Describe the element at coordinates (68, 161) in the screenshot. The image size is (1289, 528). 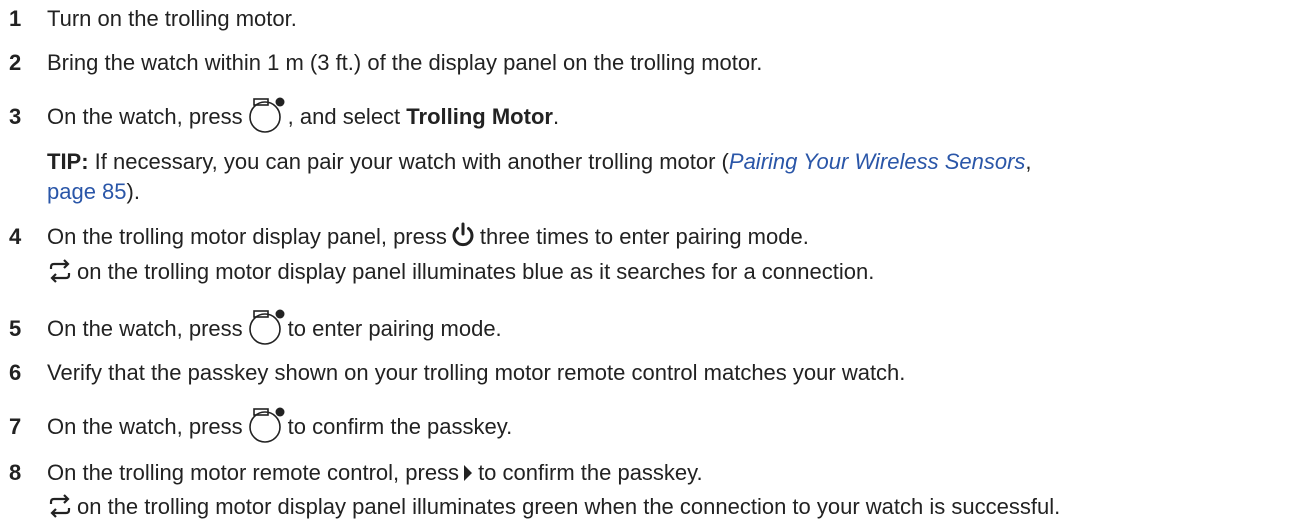
I see `tip-label: TIP:` at that location.